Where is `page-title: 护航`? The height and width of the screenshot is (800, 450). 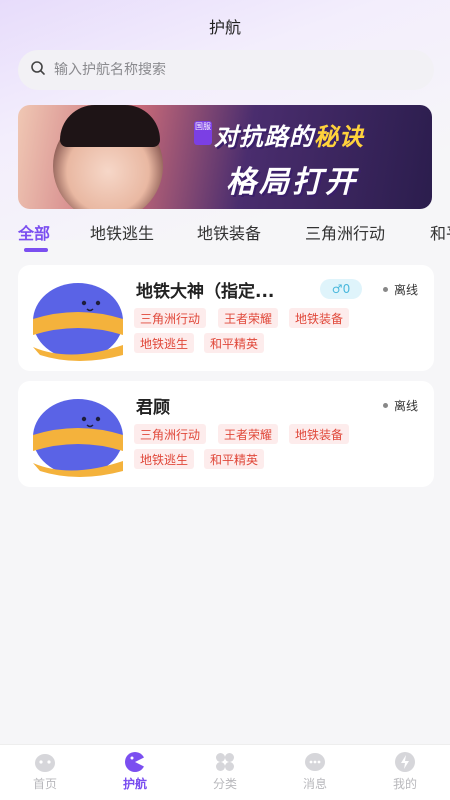
page-title: 护航 is located at coordinates (224, 27).